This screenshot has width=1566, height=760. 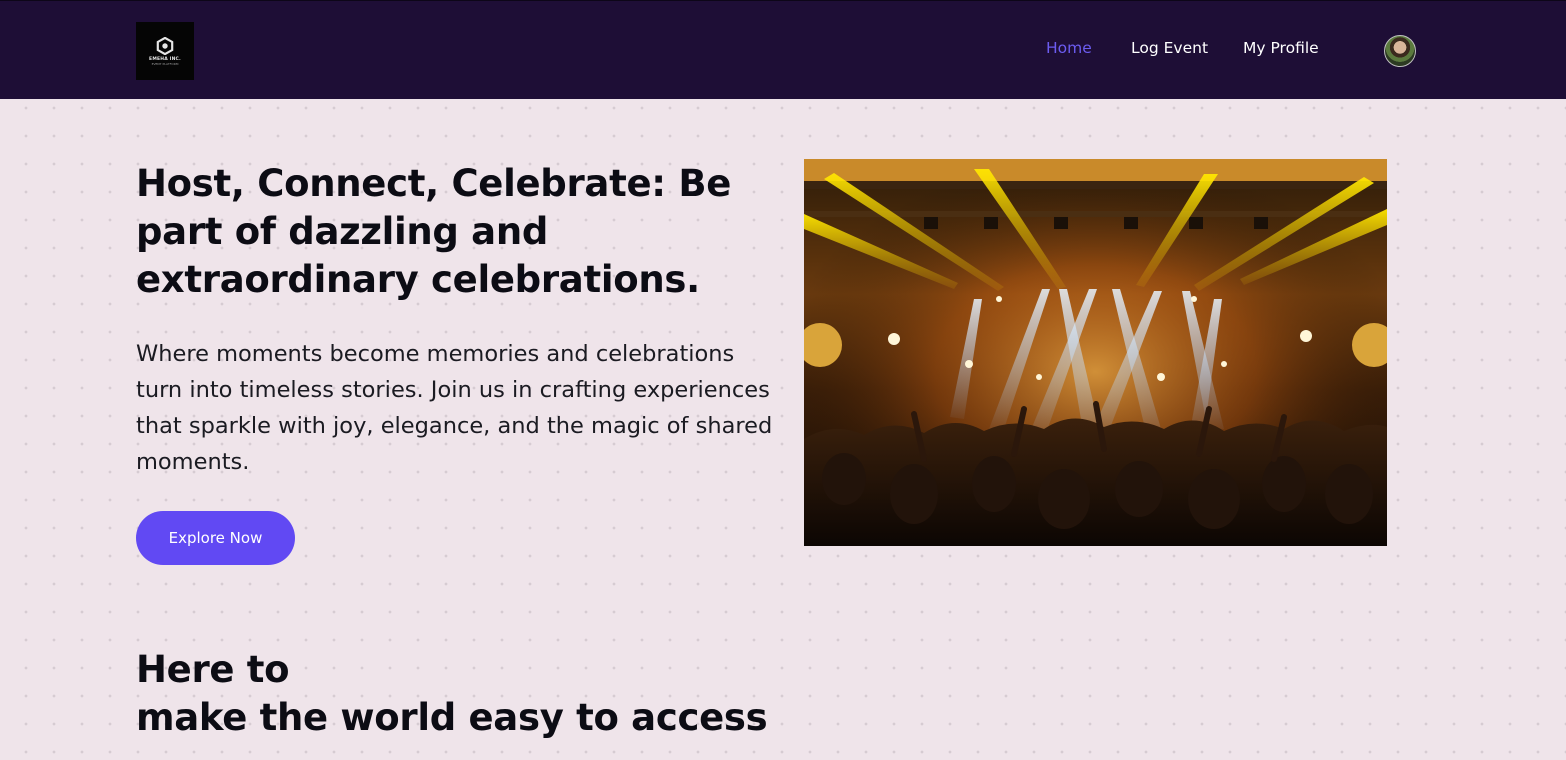 I want to click on user-avatar, so click(x=1400, y=51).